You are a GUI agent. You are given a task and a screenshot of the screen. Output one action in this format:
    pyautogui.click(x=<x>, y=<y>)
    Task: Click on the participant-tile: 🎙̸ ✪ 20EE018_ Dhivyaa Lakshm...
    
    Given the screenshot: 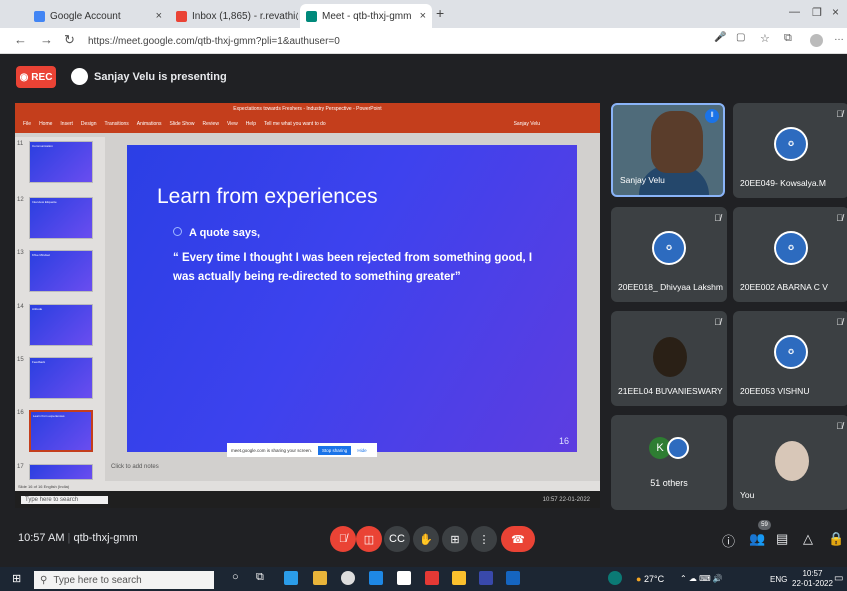 What is the action you would take?
    pyautogui.click(x=669, y=254)
    